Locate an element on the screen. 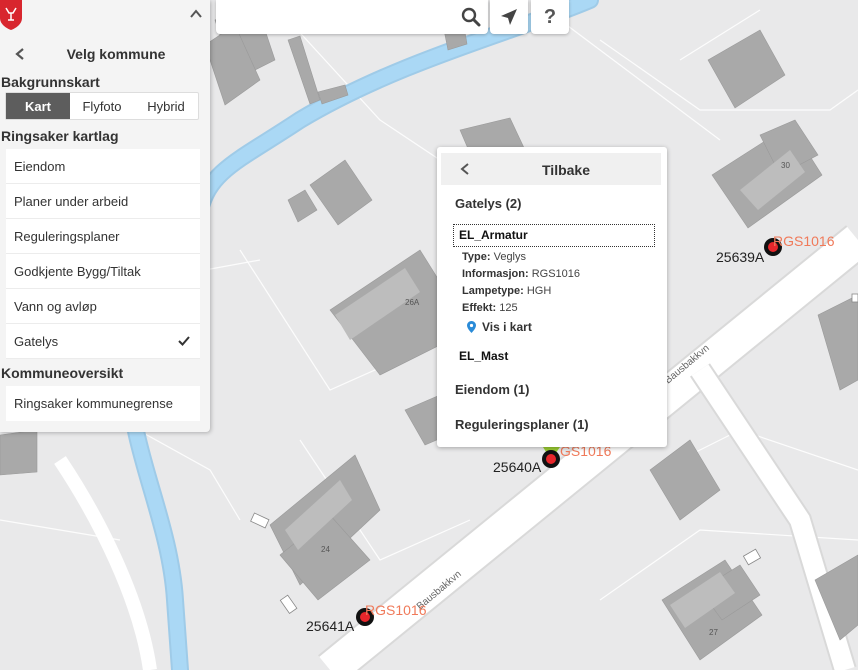 Image resolution: width=858 pixels, height=670 pixels. street-light-marker is located at coordinates (551, 459).